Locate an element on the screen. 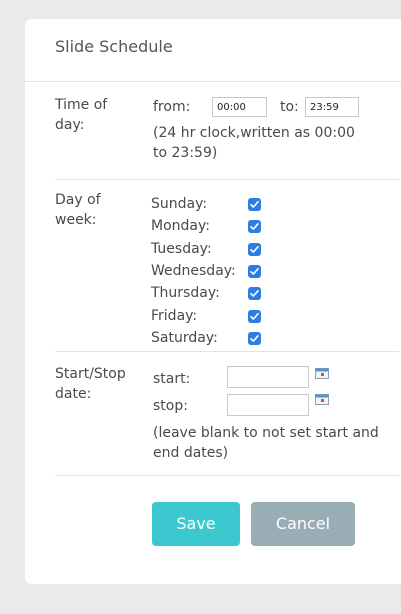 This screenshot has width=401, height=614. stop-date-input is located at coordinates (268, 405).